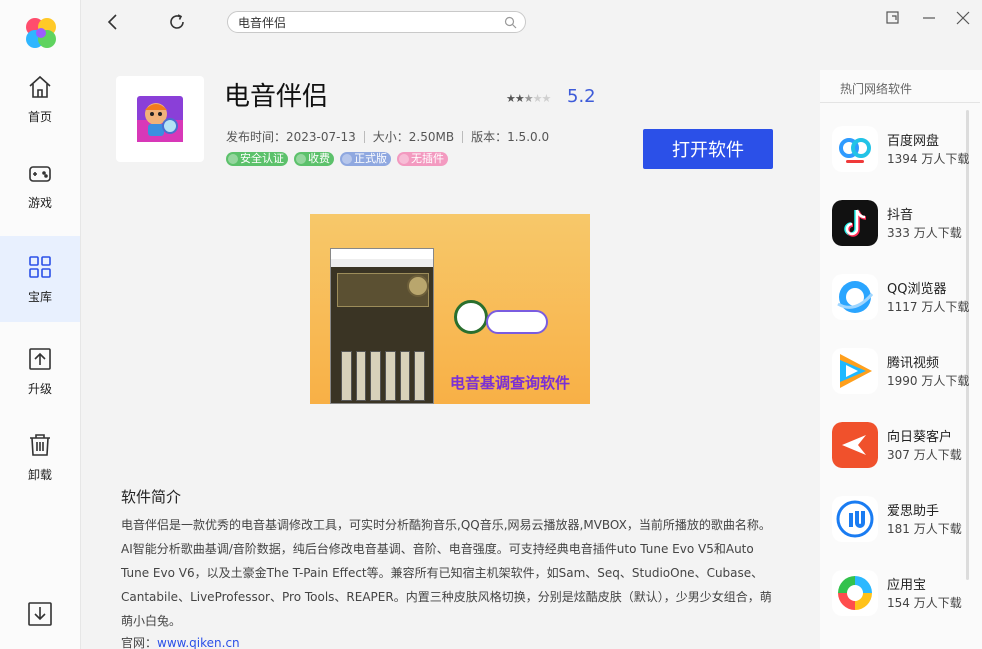 The height and width of the screenshot is (649, 982). What do you see at coordinates (40, 266) in the screenshot?
I see `apps-grid-icon` at bounding box center [40, 266].